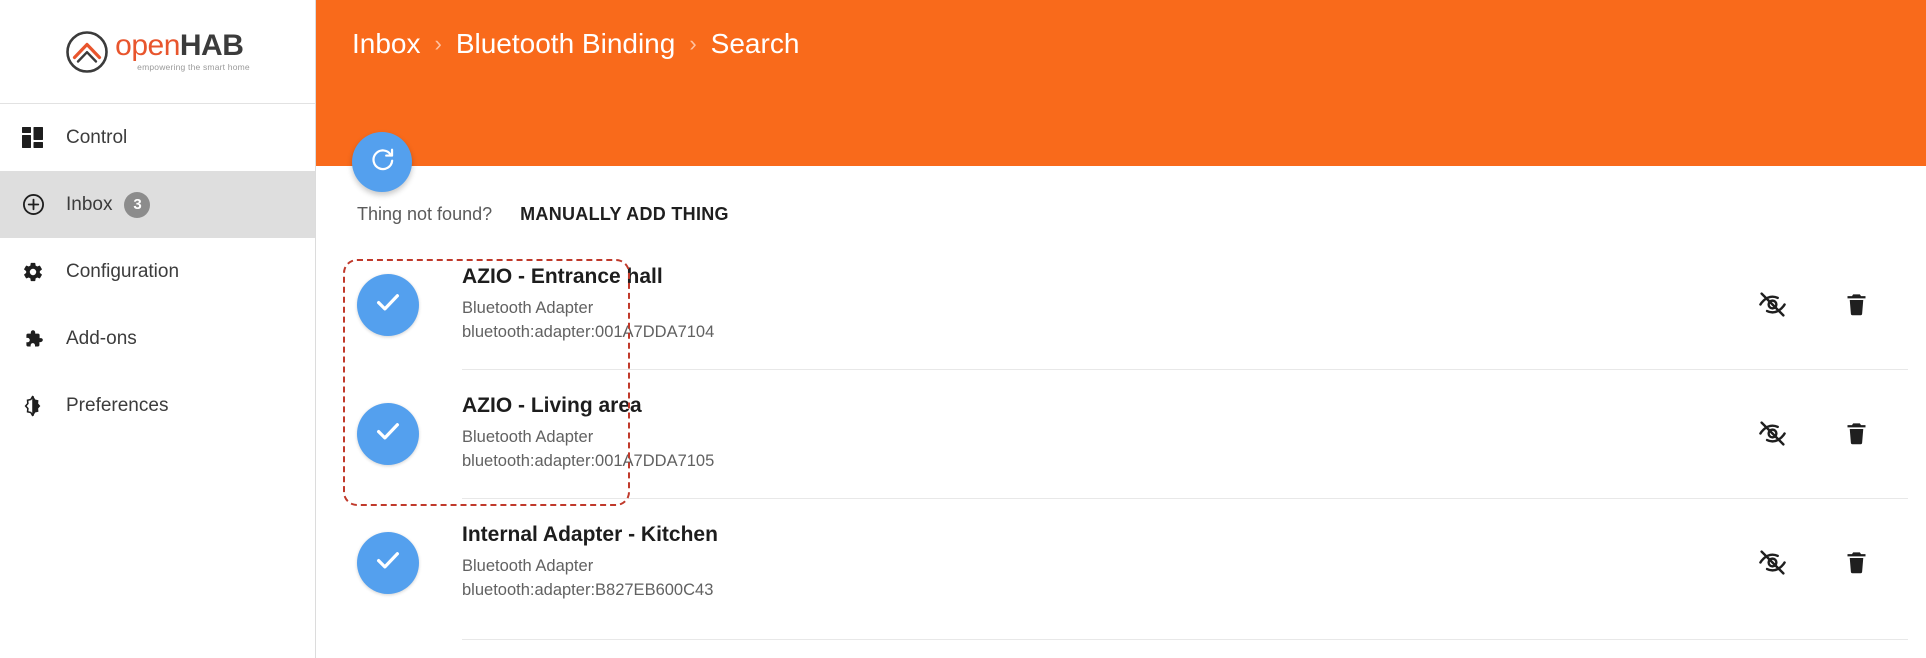 The height and width of the screenshot is (658, 1926). What do you see at coordinates (193, 67) in the screenshot?
I see `brand-tagline: empowering the smart home` at bounding box center [193, 67].